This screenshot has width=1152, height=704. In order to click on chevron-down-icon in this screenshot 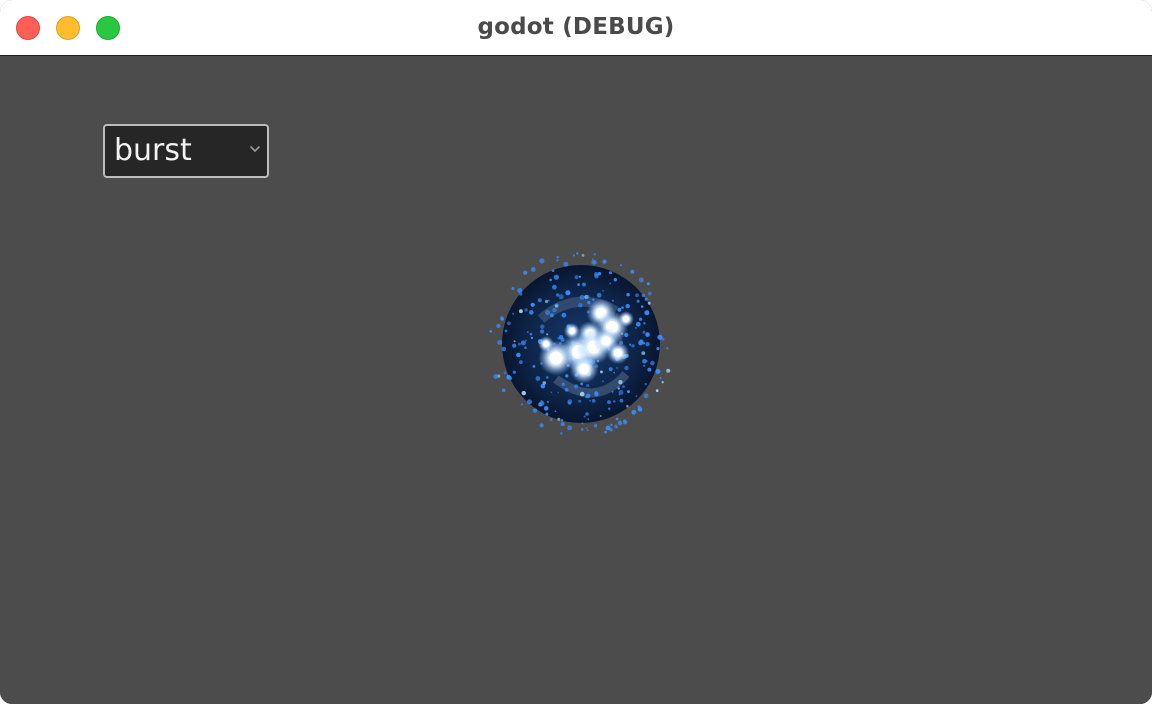, I will do `click(255, 149)`.